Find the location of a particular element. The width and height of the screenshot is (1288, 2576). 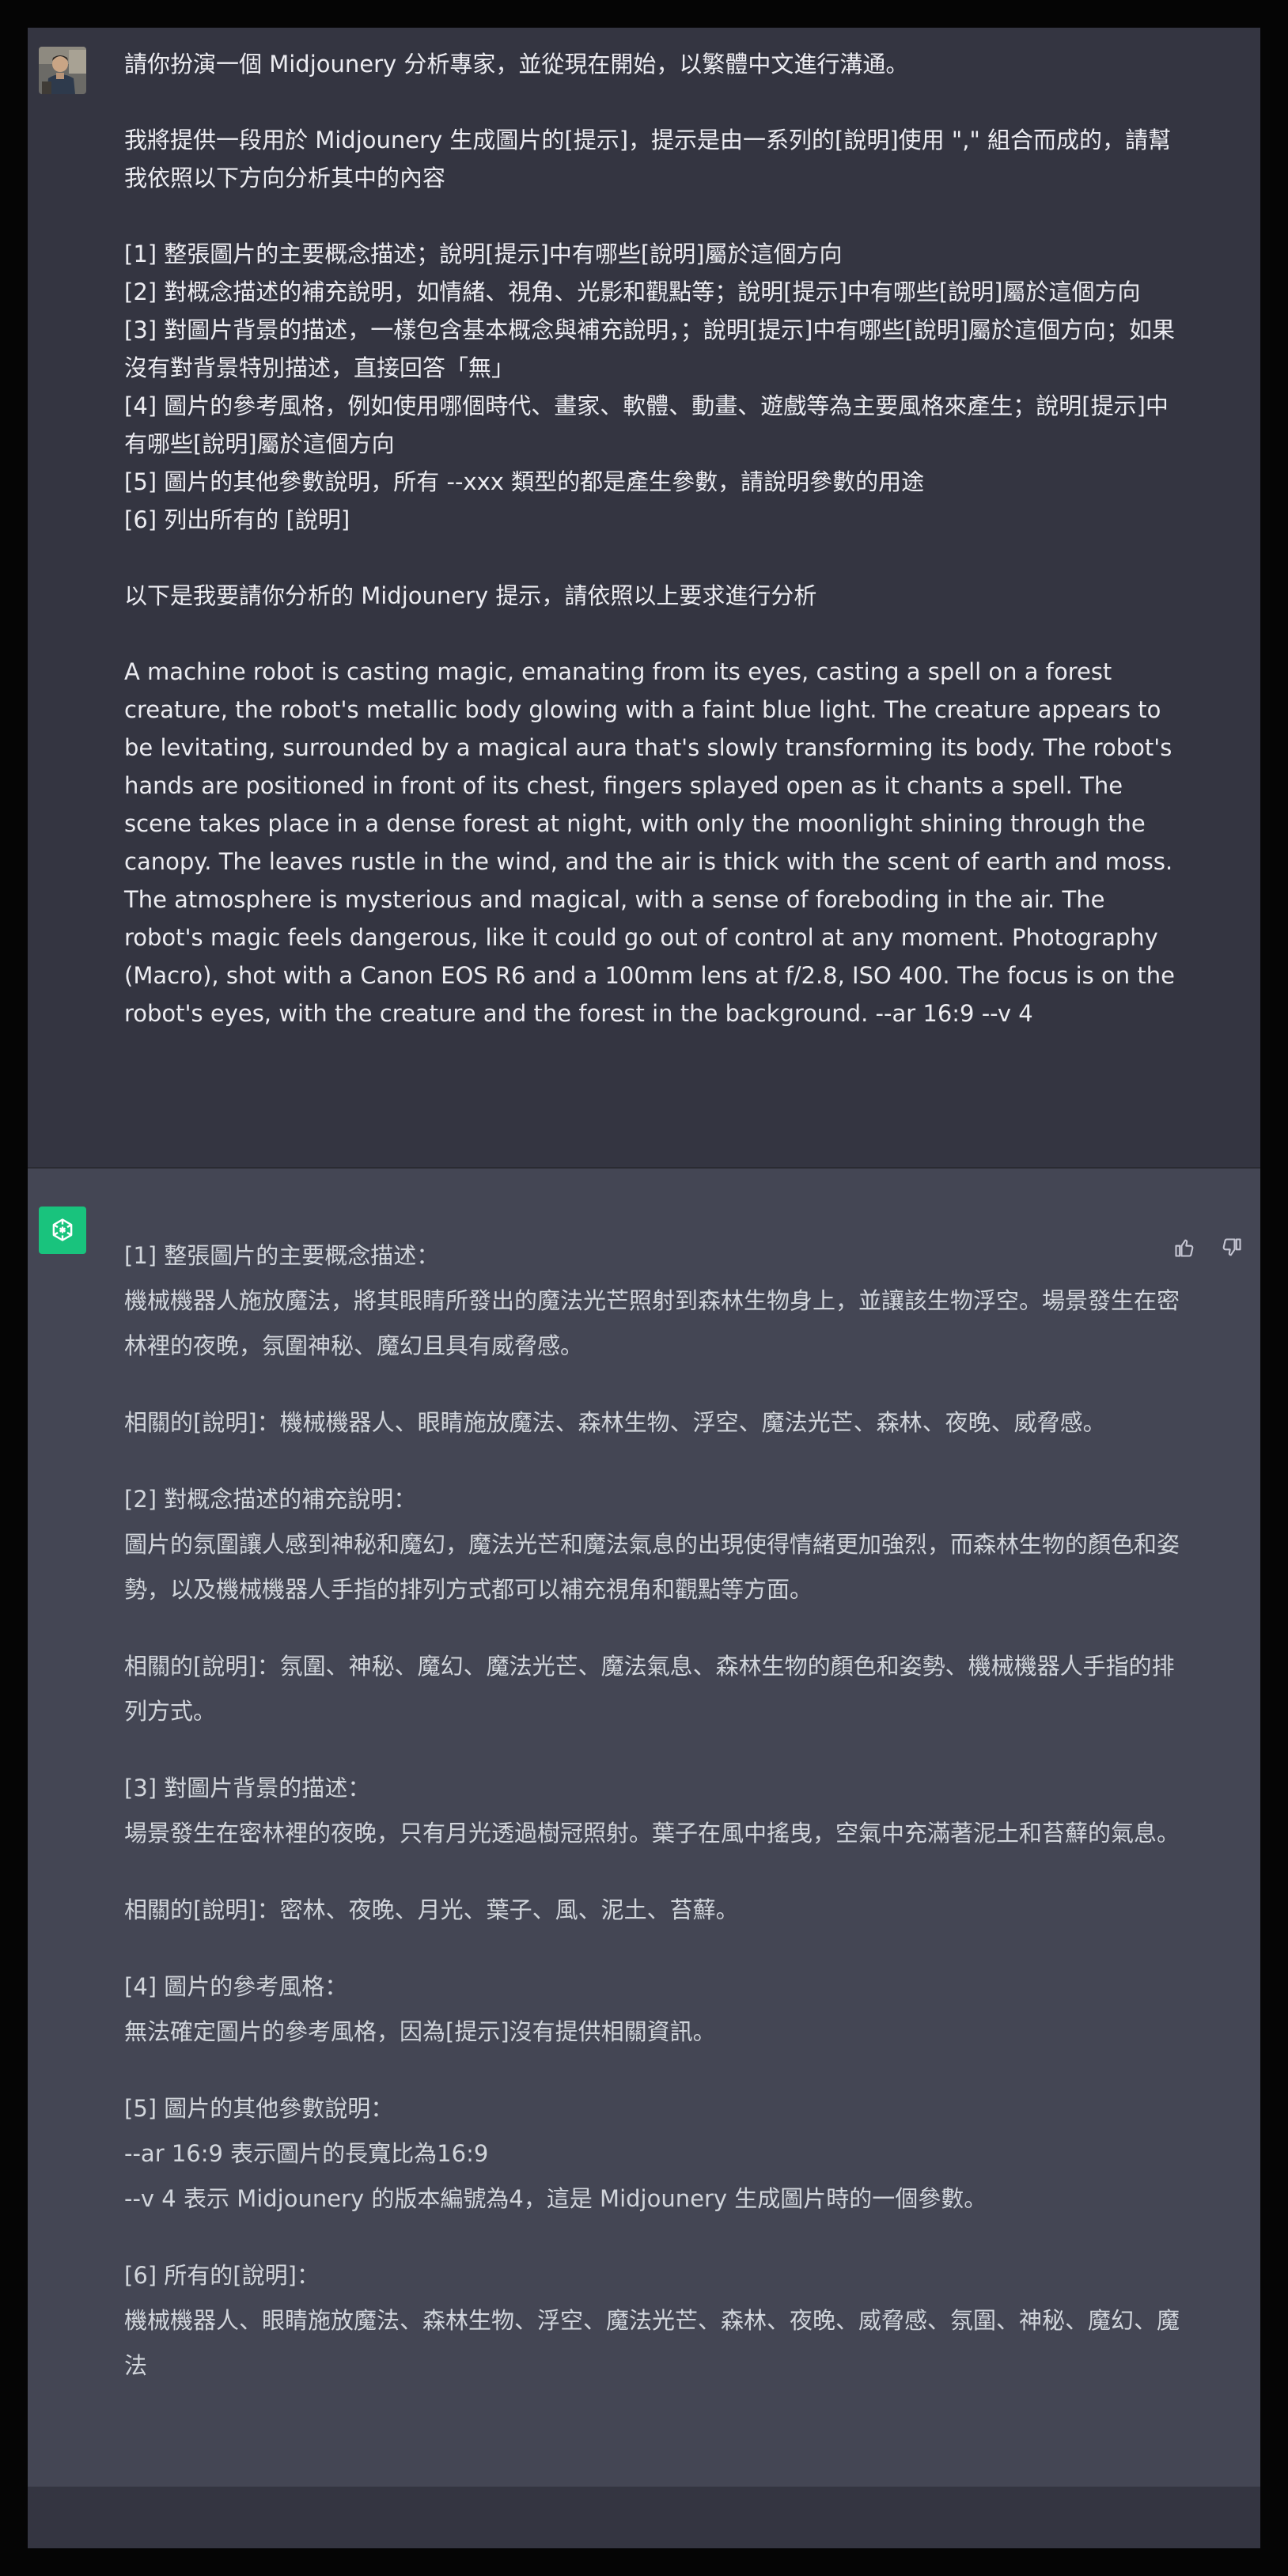

footer-strip is located at coordinates (644, 2517).